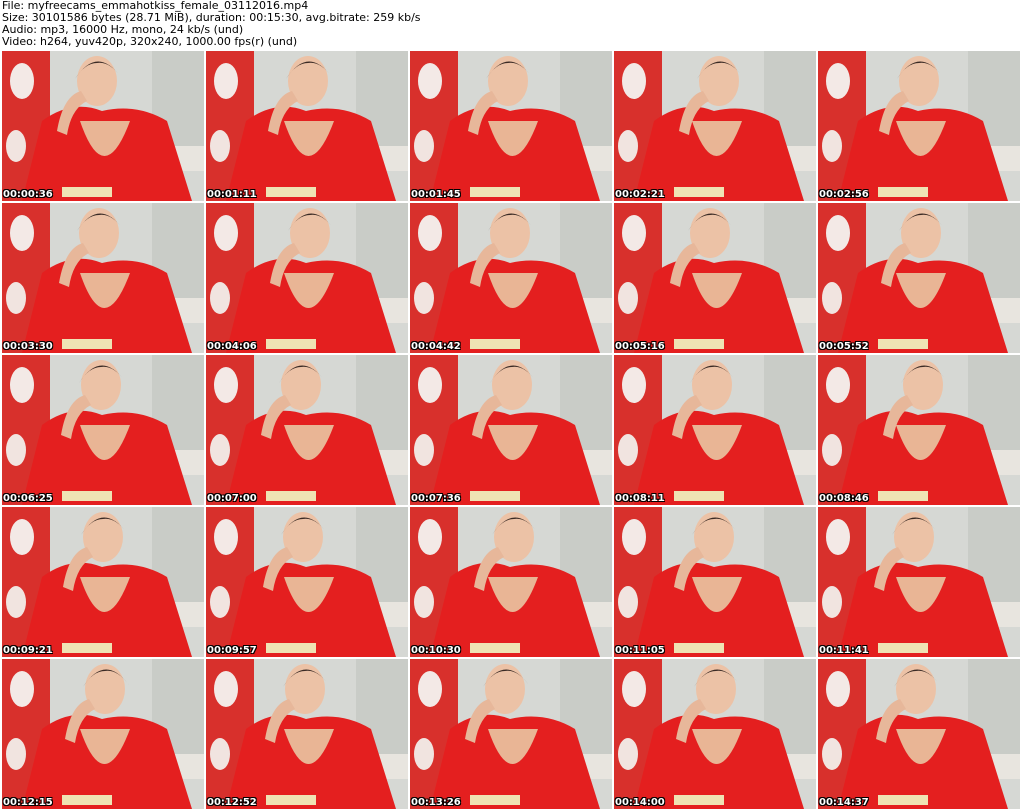 Image resolution: width=1024 pixels, height=811 pixels. Describe the element at coordinates (436, 650) in the screenshot. I see `frame-timestamp: 00:10:30` at that location.